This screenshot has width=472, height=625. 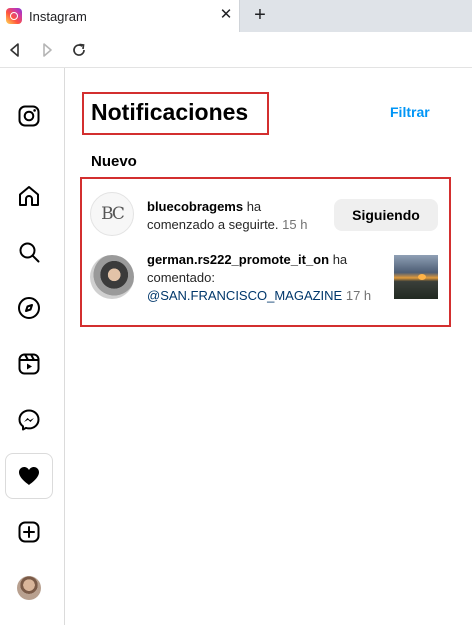 I want to click on reload-icon, so click(x=79, y=50).